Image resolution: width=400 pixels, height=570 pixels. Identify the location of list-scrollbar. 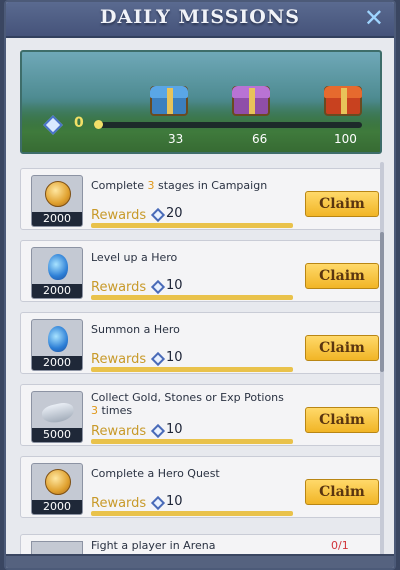
(382, 359).